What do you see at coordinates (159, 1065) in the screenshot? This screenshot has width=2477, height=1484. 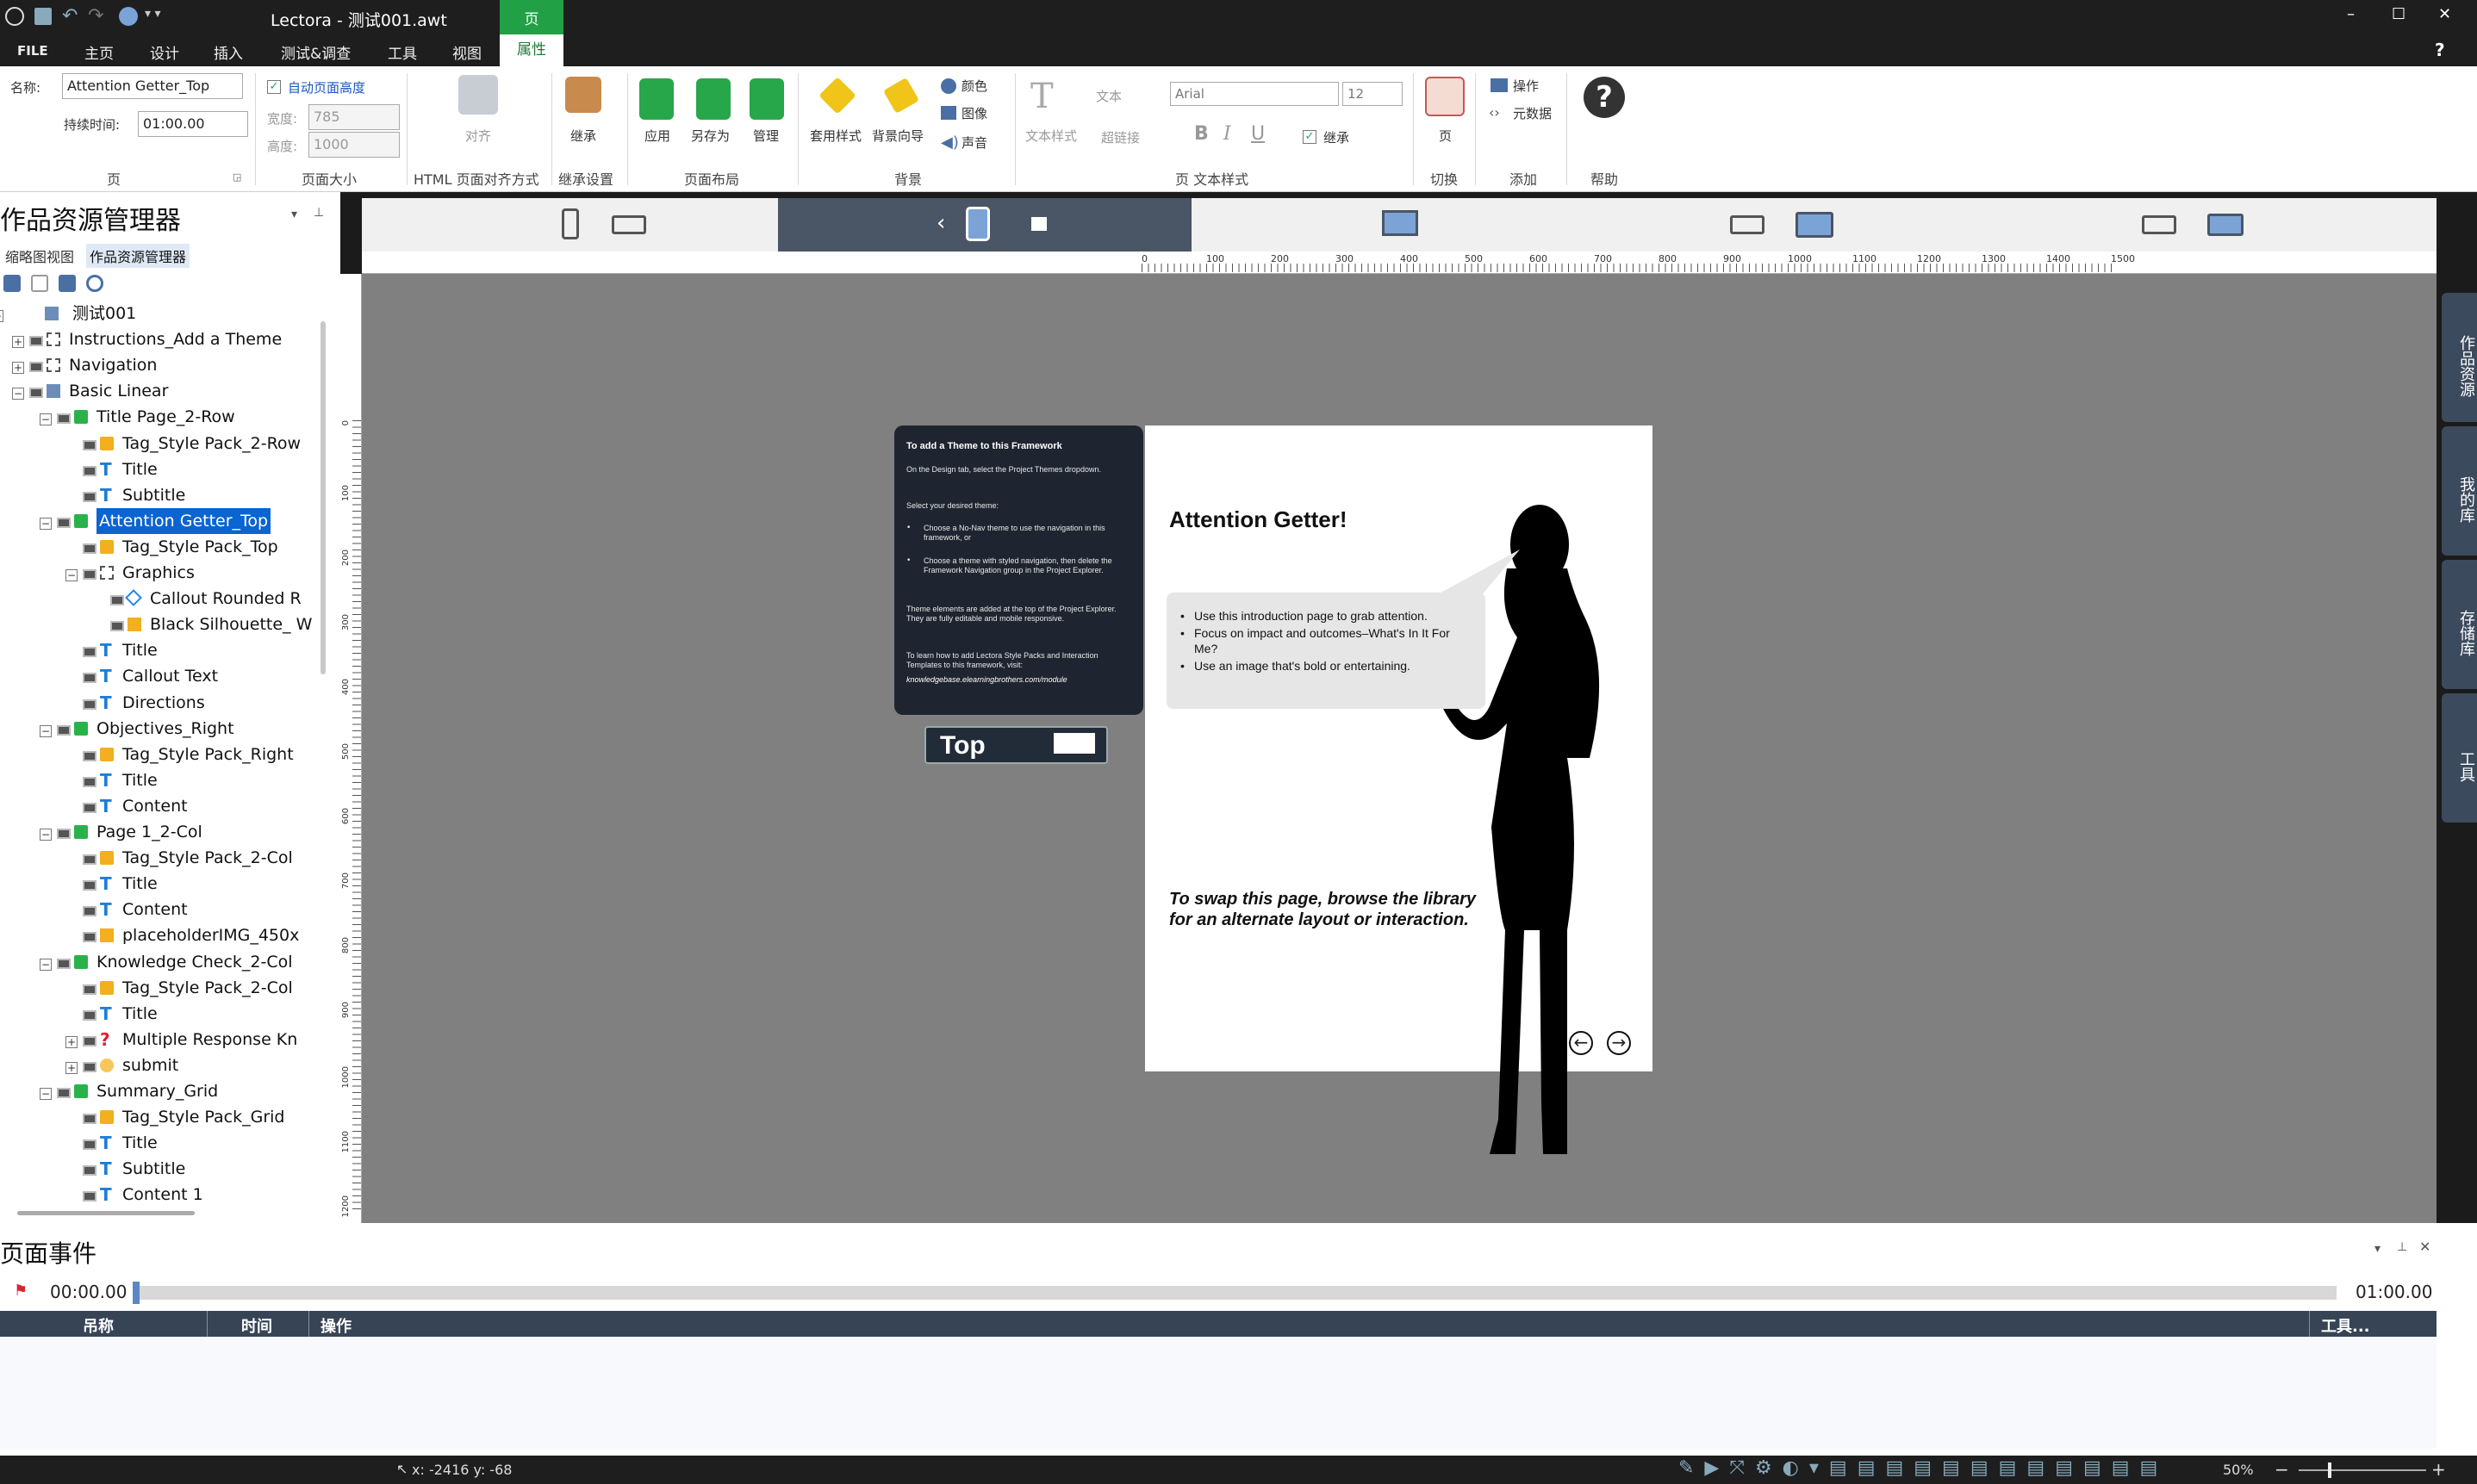 I see `tree-item: + submit` at bounding box center [159, 1065].